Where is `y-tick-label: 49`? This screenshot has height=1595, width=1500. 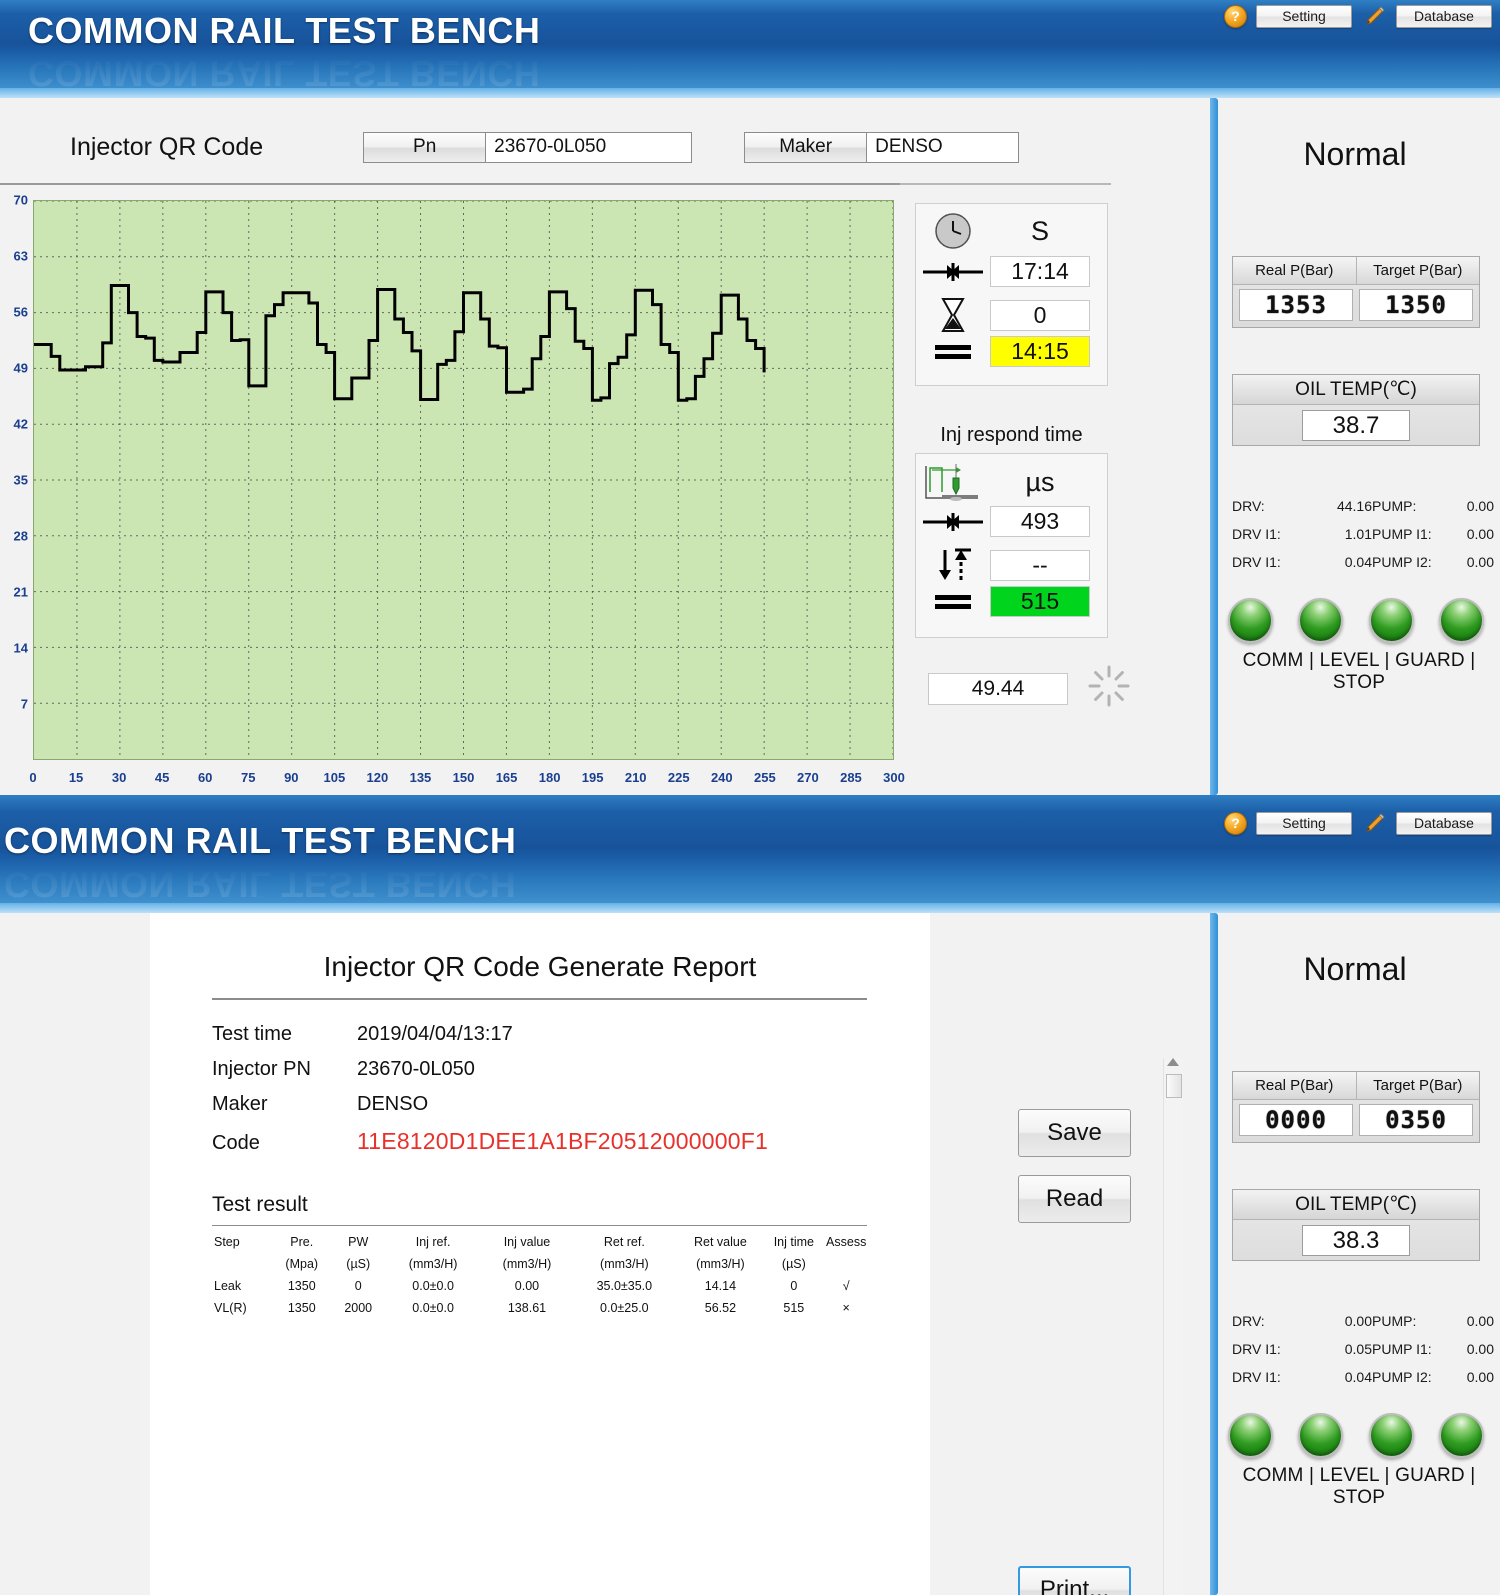
y-tick-label: 49 is located at coordinates (20, 368).